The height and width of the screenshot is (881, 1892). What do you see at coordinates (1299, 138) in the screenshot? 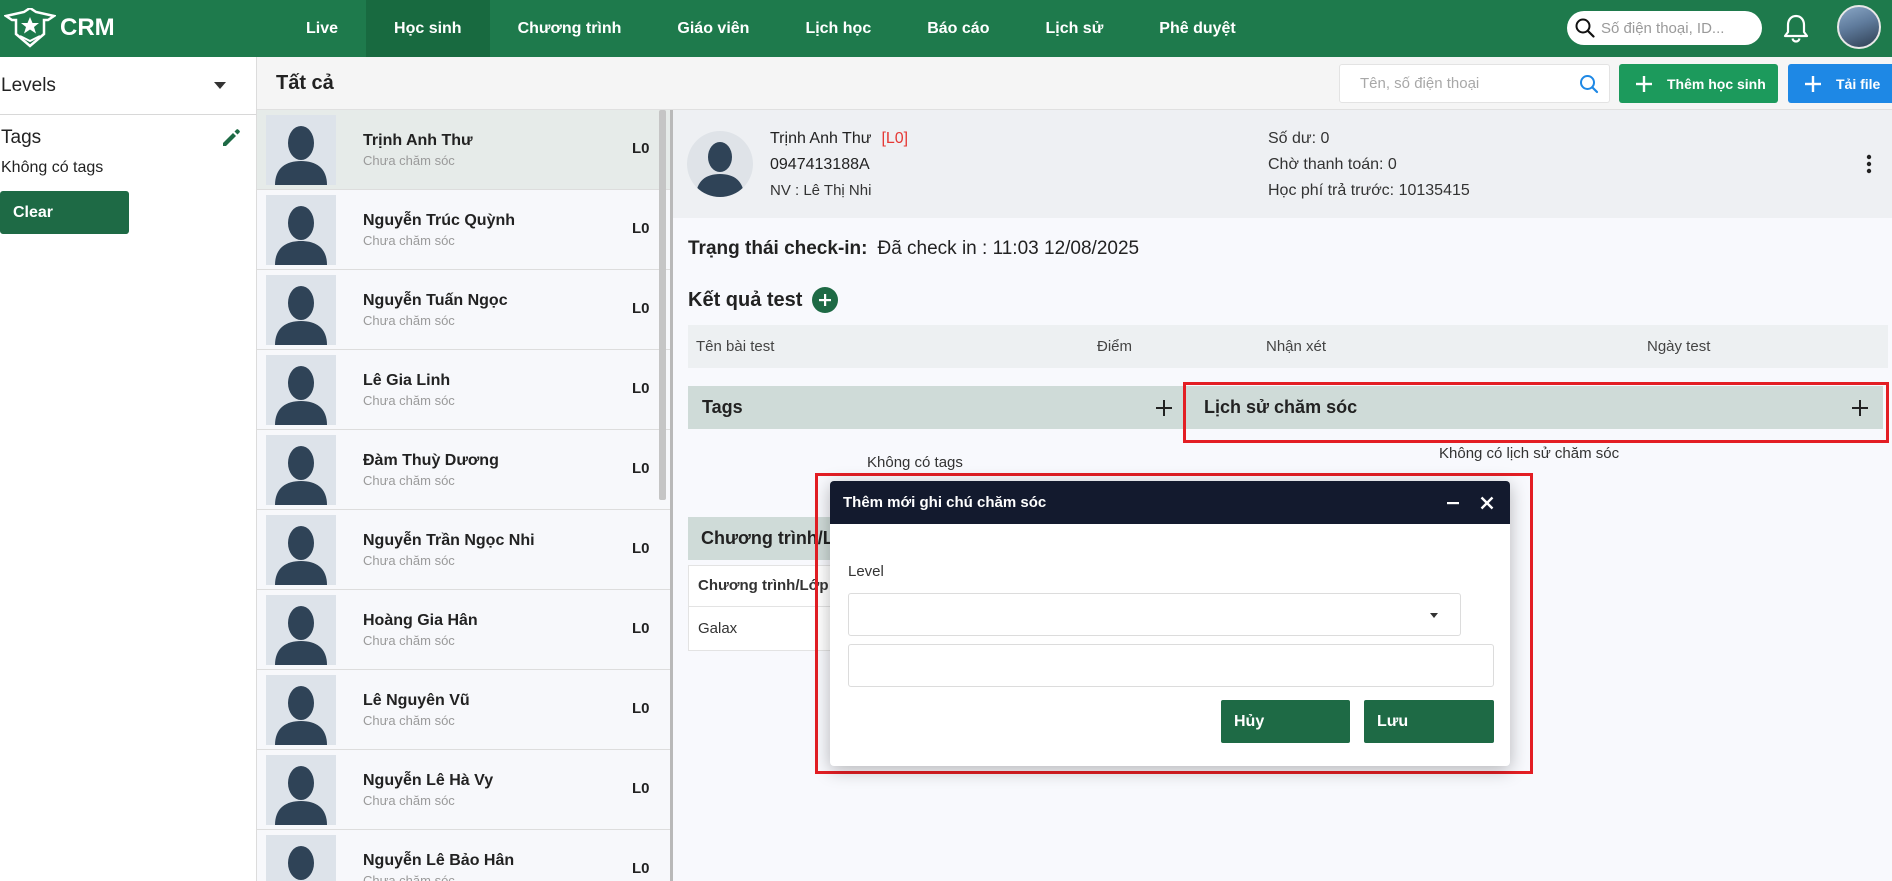
I see `profile-balance: Số dư: 0` at bounding box center [1299, 138].